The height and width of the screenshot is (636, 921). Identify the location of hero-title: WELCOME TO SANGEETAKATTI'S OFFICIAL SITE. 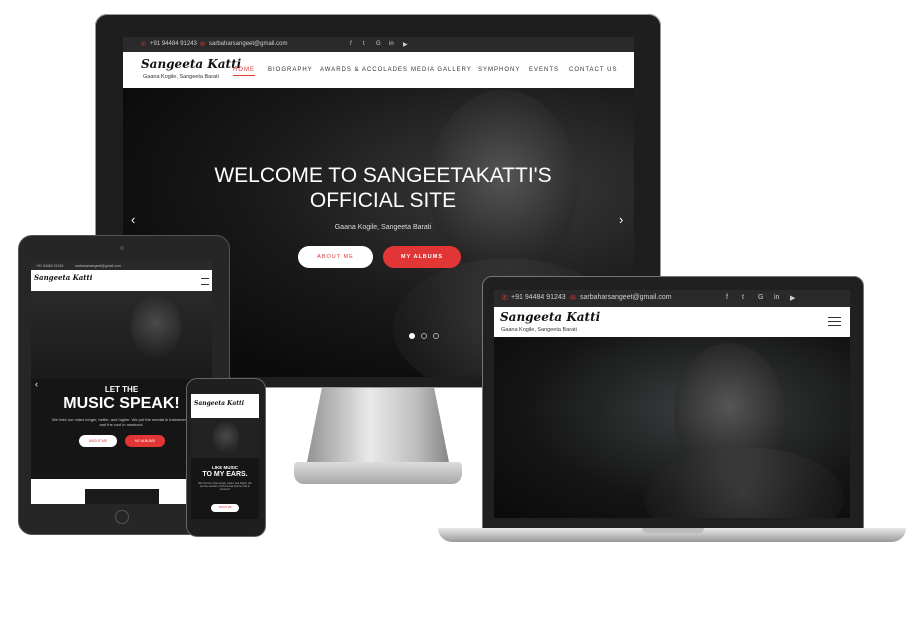
(383, 188).